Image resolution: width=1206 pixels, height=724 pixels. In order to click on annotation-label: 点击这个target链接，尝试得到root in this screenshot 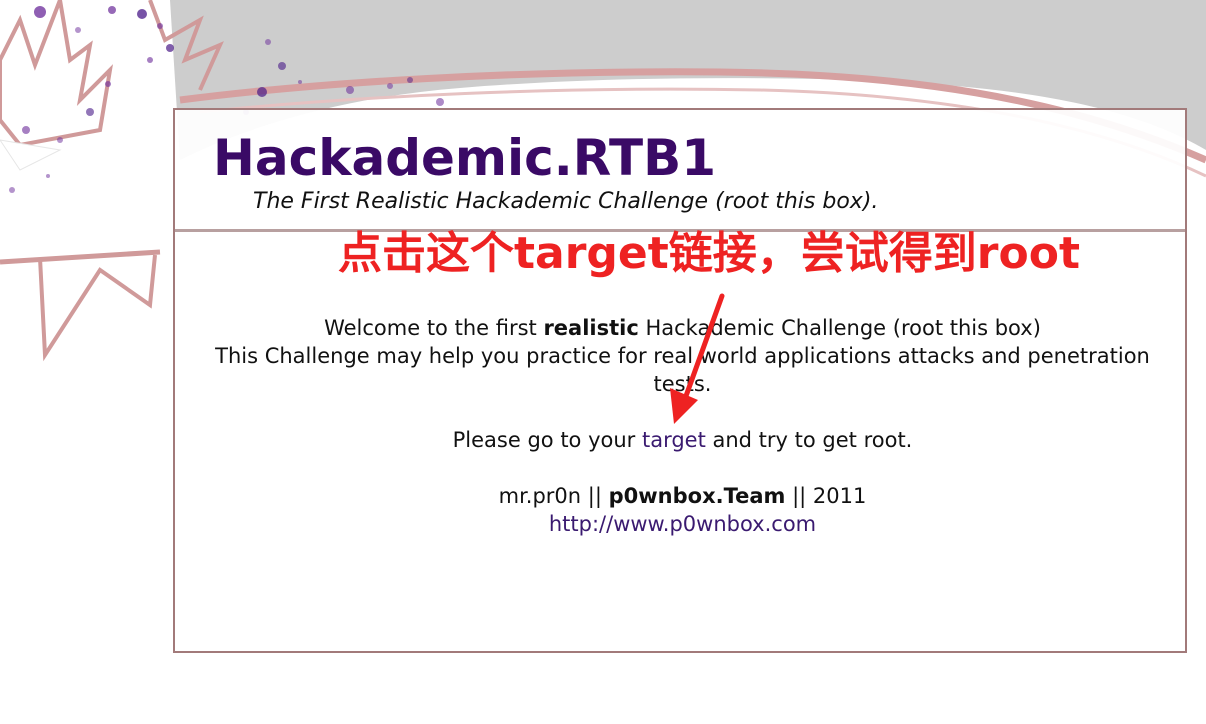, I will do `click(709, 253)`.